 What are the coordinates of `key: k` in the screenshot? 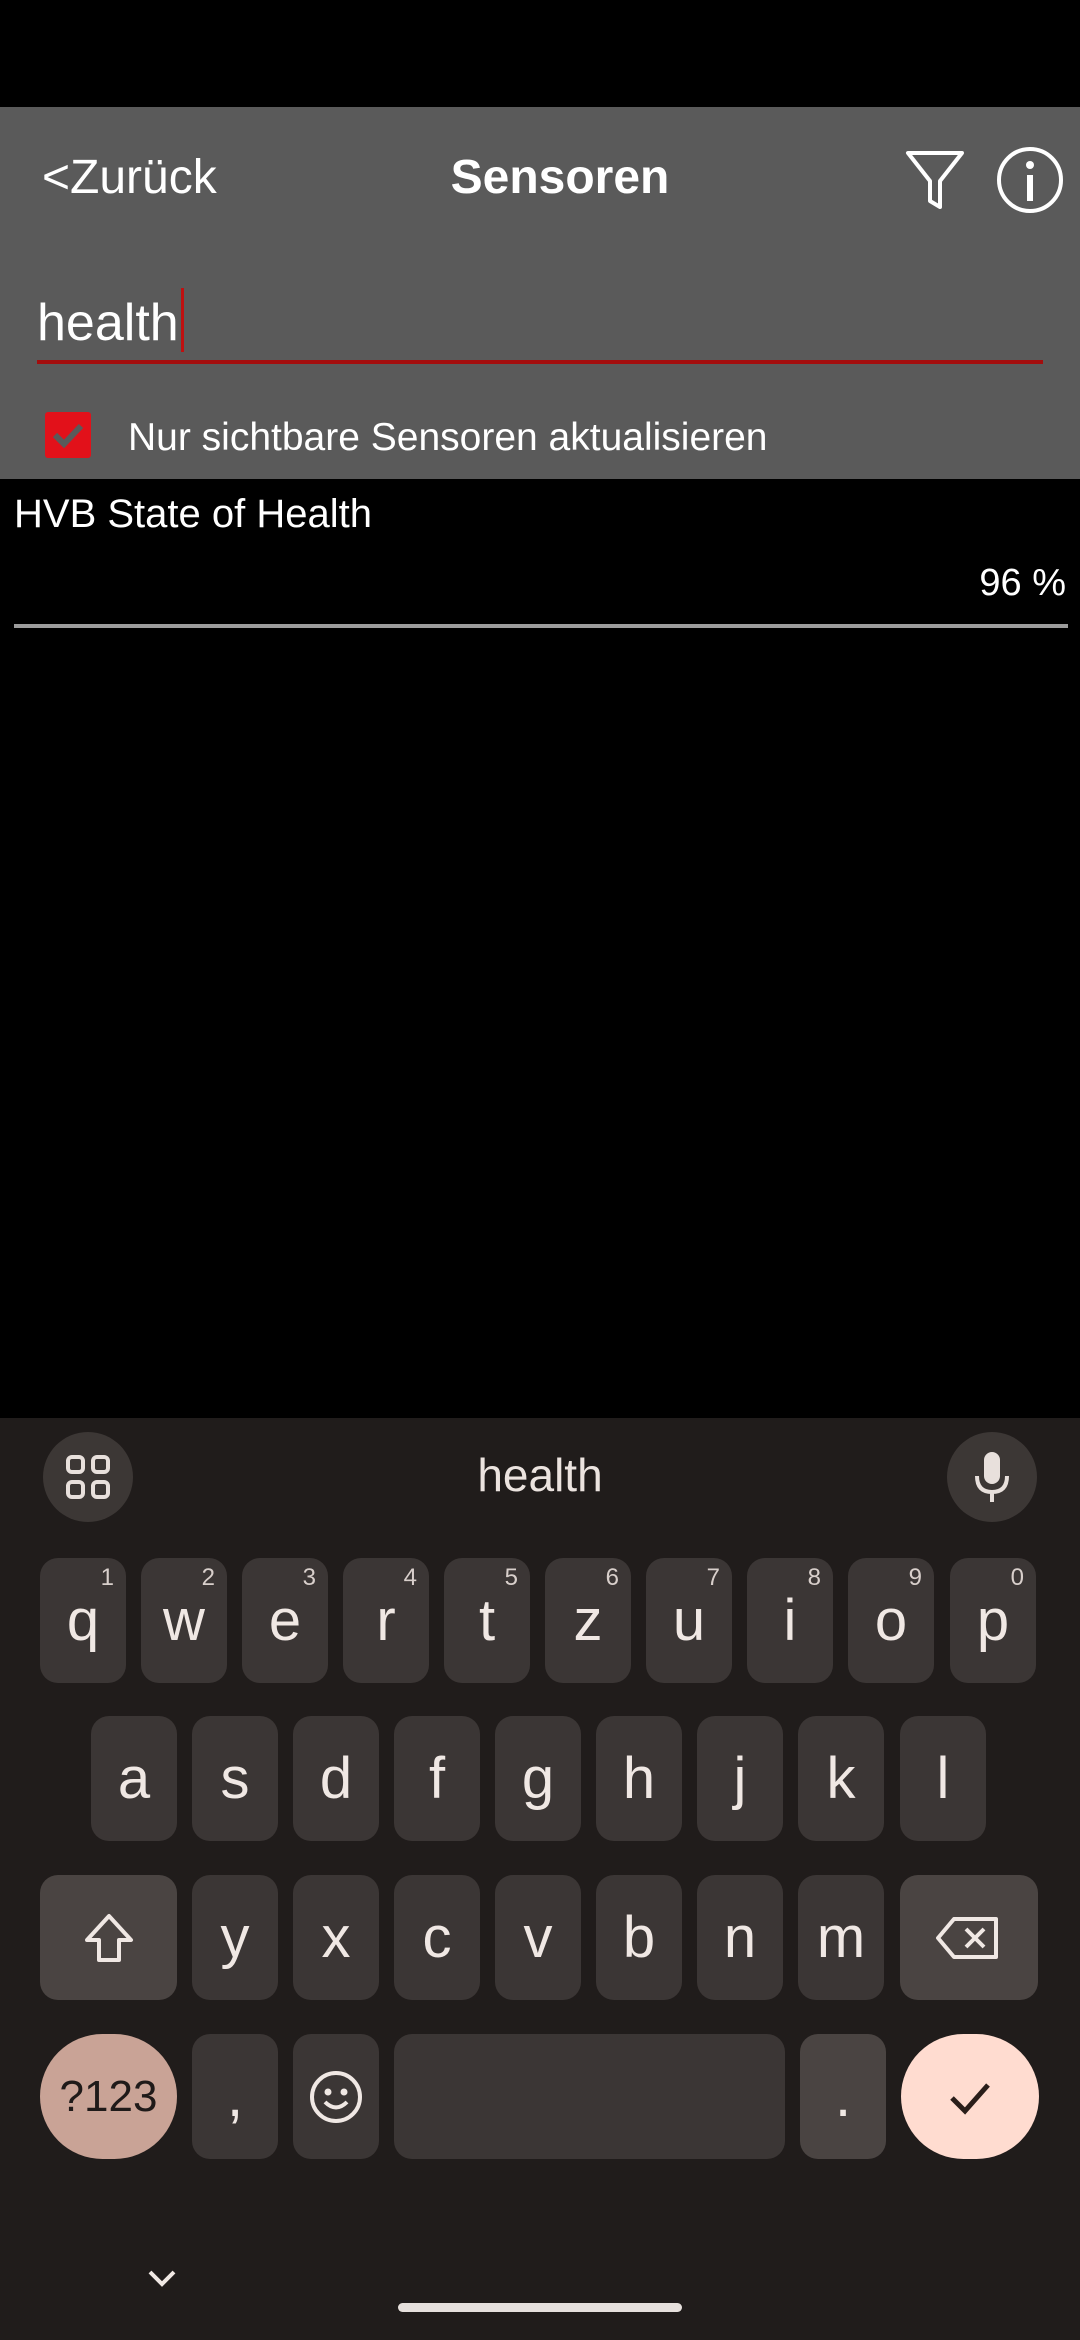 It's located at (841, 1778).